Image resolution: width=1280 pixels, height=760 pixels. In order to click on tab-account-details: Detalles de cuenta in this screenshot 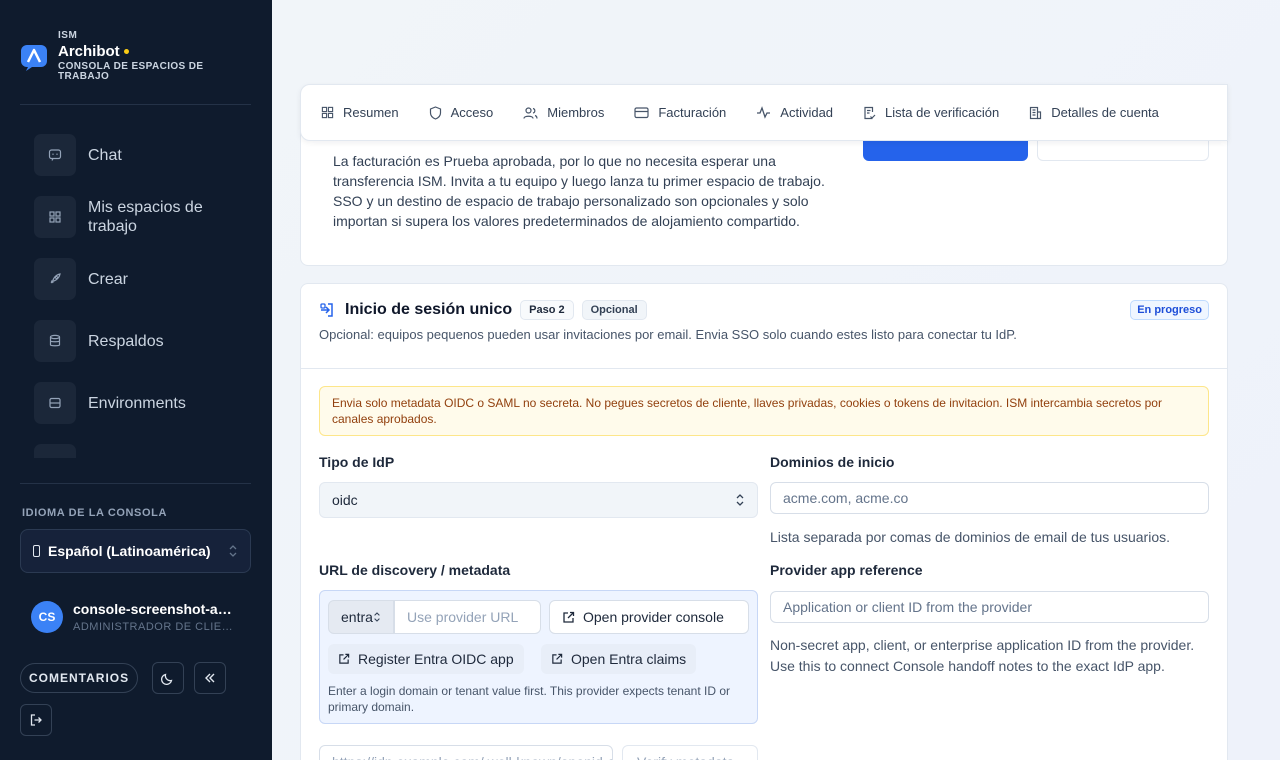, I will do `click(1094, 112)`.